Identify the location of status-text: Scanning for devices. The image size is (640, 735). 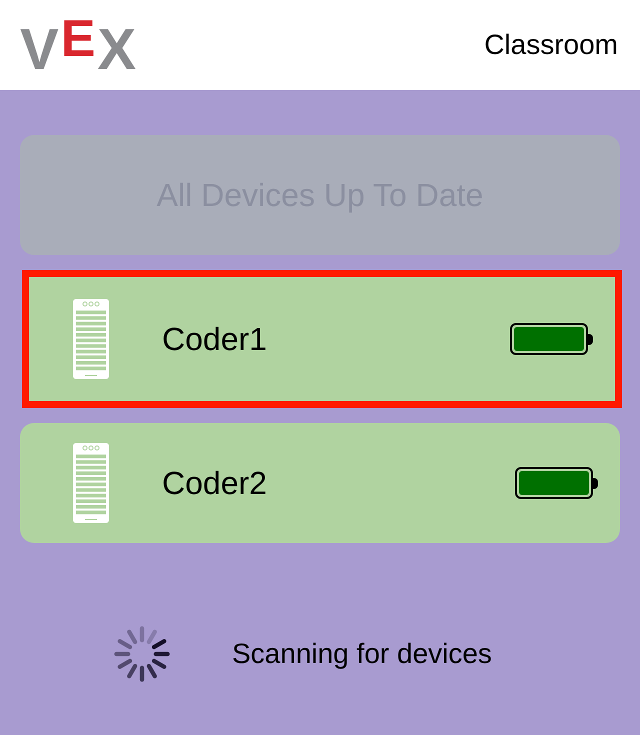
(362, 654).